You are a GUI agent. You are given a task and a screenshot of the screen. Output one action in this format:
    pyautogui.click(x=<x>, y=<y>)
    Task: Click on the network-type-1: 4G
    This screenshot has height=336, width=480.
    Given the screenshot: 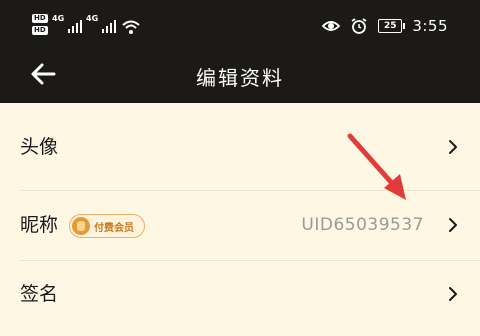 What is the action you would take?
    pyautogui.click(x=58, y=18)
    